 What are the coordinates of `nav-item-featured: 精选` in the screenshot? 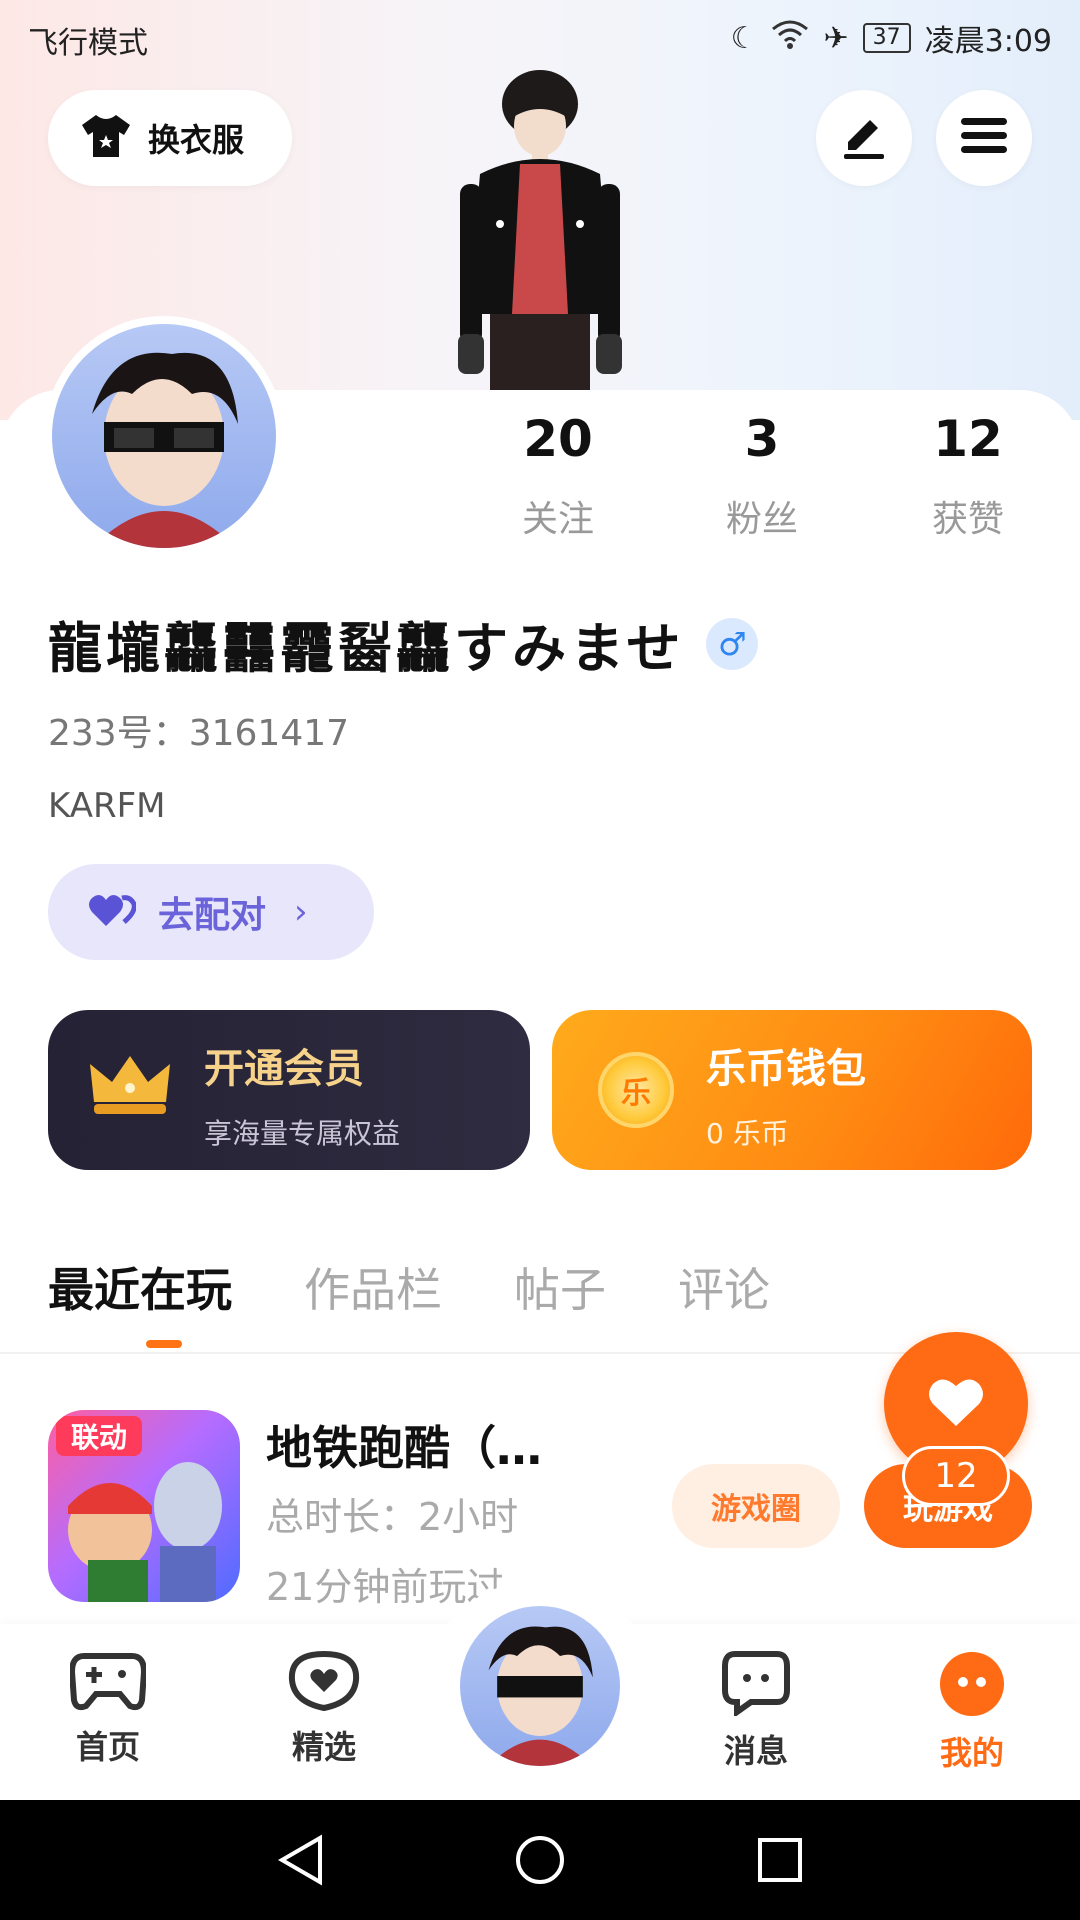 It's located at (324, 1709).